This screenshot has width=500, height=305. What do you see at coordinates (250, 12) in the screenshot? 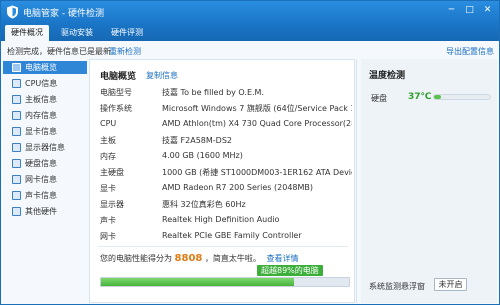
I see `title-bar: 电脑管家 - 硬件检测 ─ □ ✕` at bounding box center [250, 12].